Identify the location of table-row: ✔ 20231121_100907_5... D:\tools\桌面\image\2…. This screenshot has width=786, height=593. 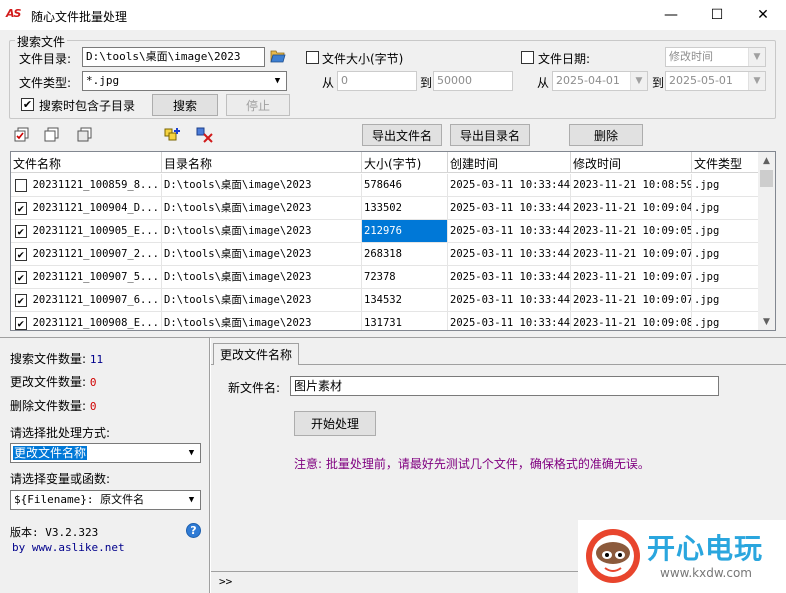
(385, 277).